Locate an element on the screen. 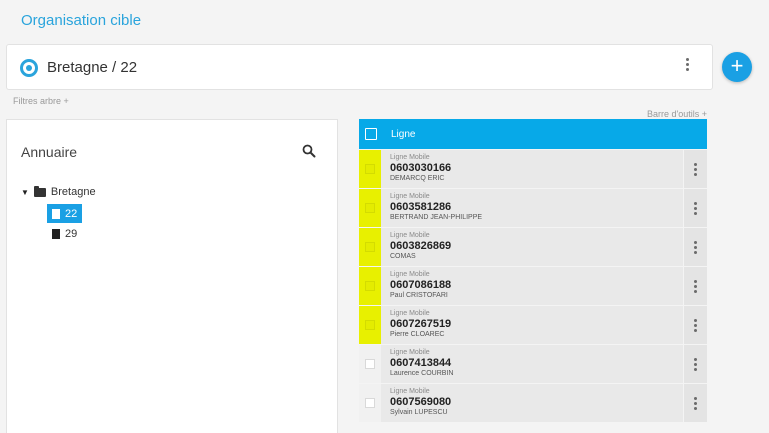 The image size is (769, 433). tree-title: Annuaire is located at coordinates (49, 152).